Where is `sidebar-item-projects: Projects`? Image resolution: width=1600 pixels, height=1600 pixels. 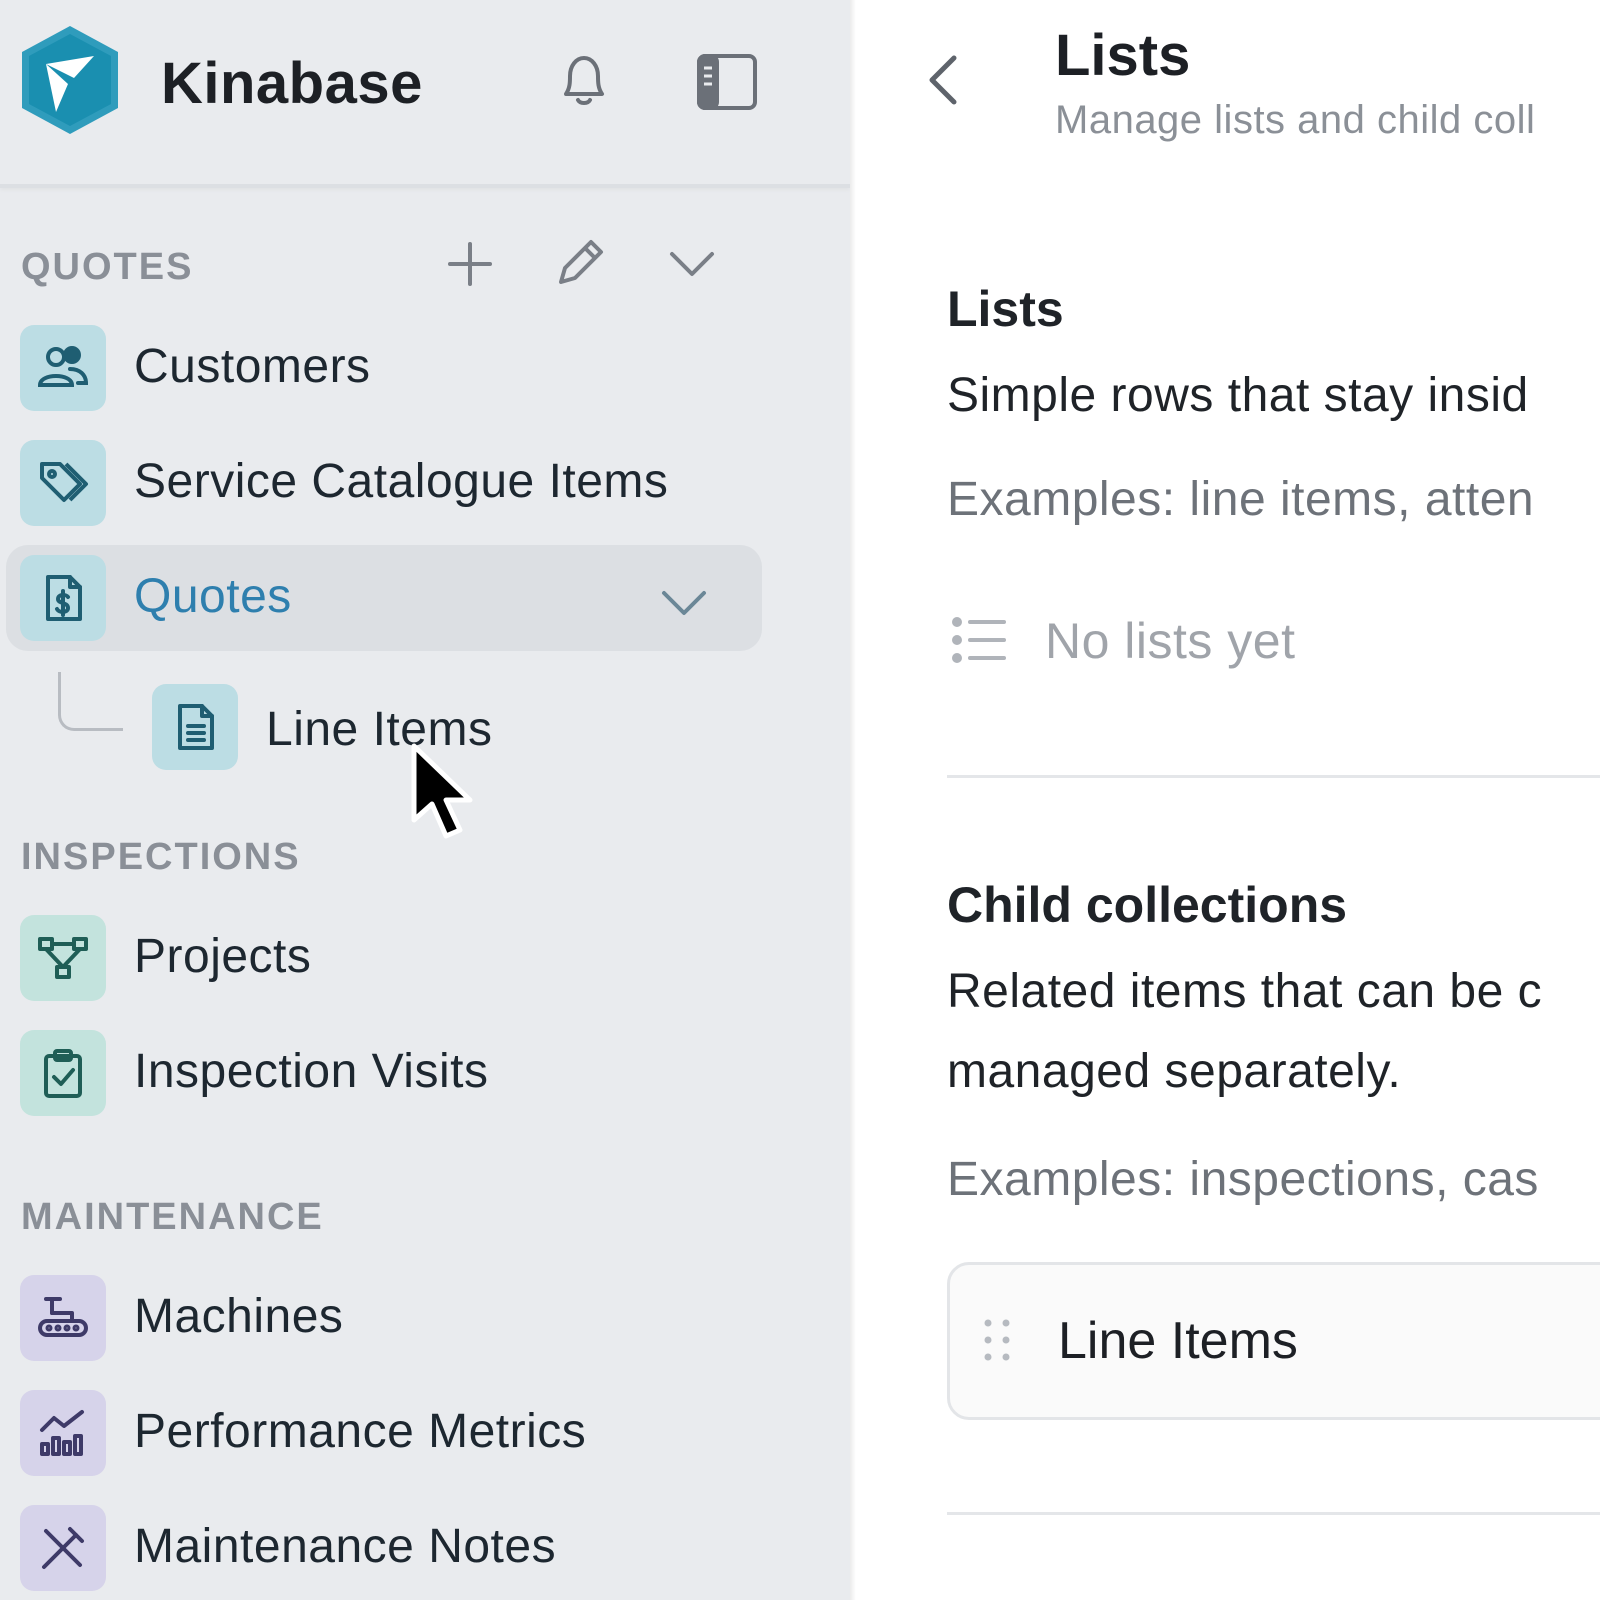
sidebar-item-projects: Projects is located at coordinates (384, 958).